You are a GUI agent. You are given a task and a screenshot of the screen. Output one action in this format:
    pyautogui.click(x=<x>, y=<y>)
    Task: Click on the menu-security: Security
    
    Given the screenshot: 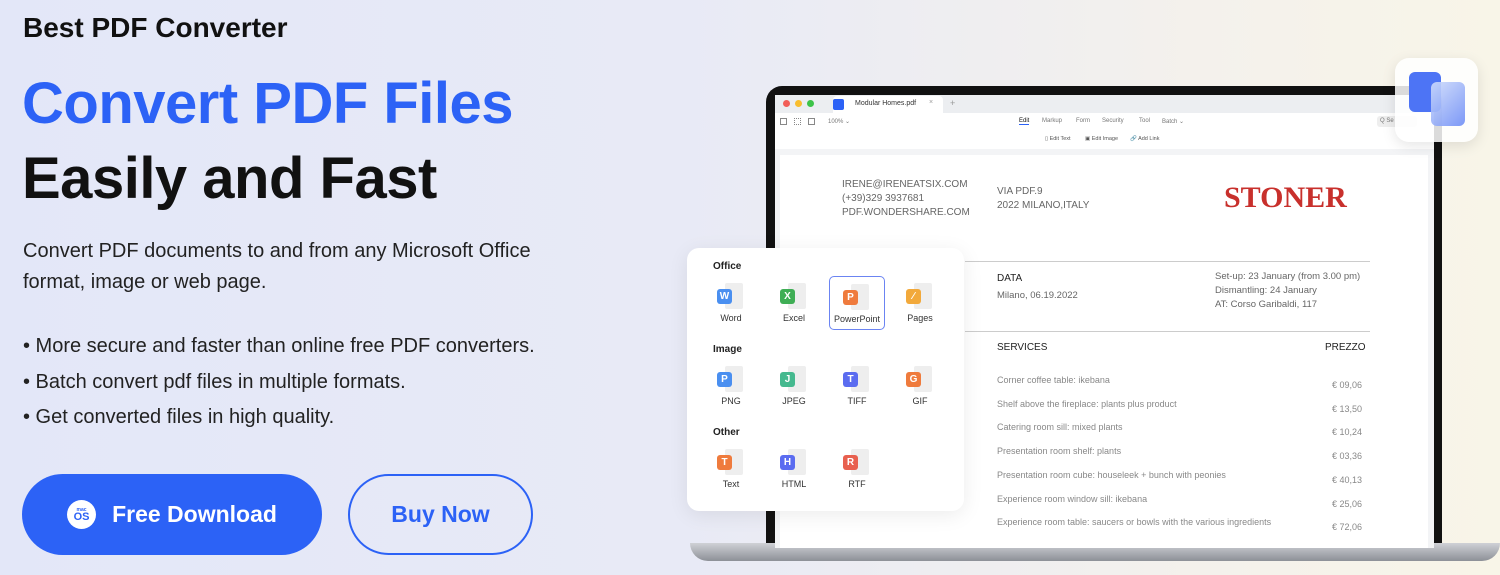 What is the action you would take?
    pyautogui.click(x=1113, y=121)
    